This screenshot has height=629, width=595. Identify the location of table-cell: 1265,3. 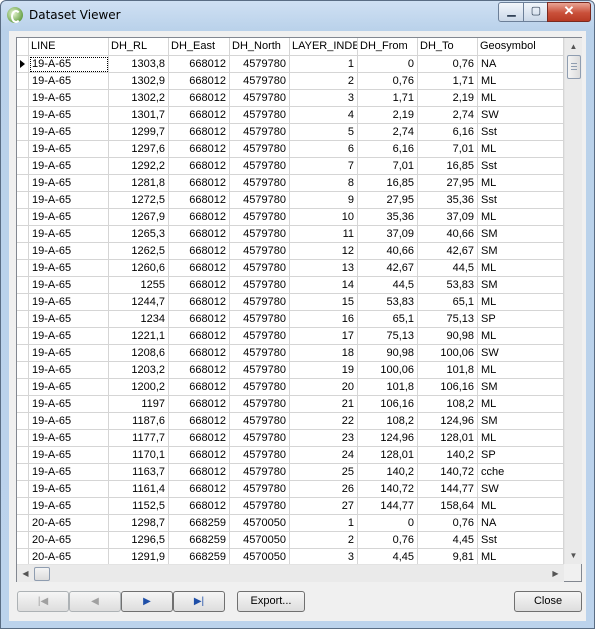
(139, 234).